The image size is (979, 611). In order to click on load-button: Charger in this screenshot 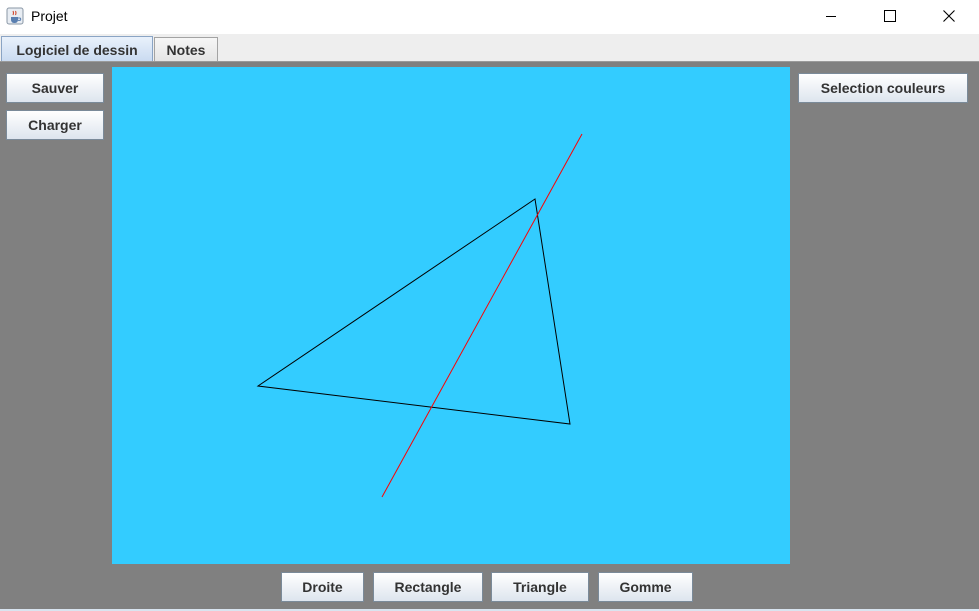, I will do `click(55, 125)`.